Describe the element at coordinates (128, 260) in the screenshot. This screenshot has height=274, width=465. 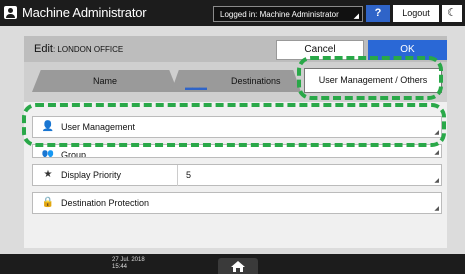
I see `date-text: 27 Jul. 2018` at that location.